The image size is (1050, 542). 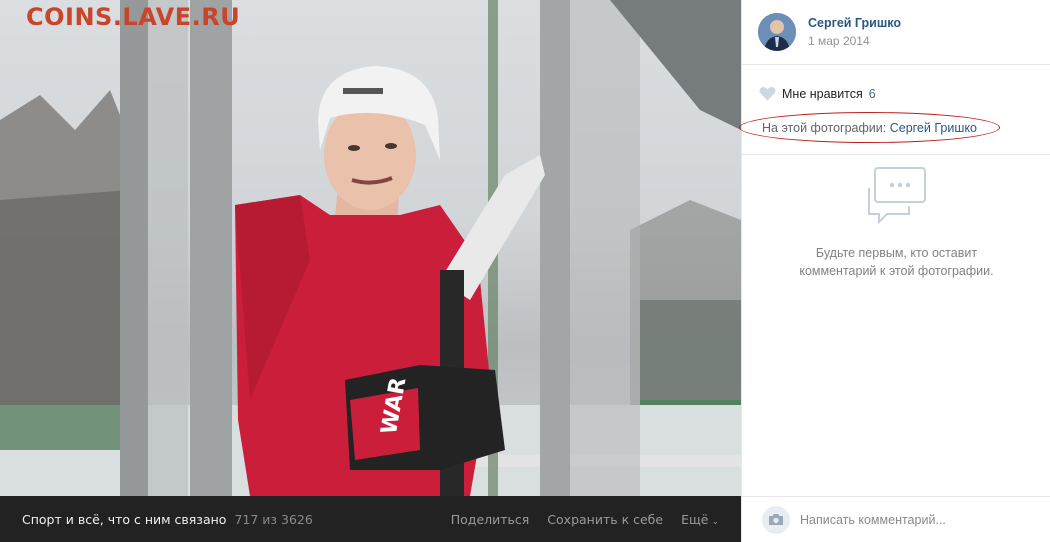 What do you see at coordinates (767, 93) in the screenshot?
I see `heart-icon` at bounding box center [767, 93].